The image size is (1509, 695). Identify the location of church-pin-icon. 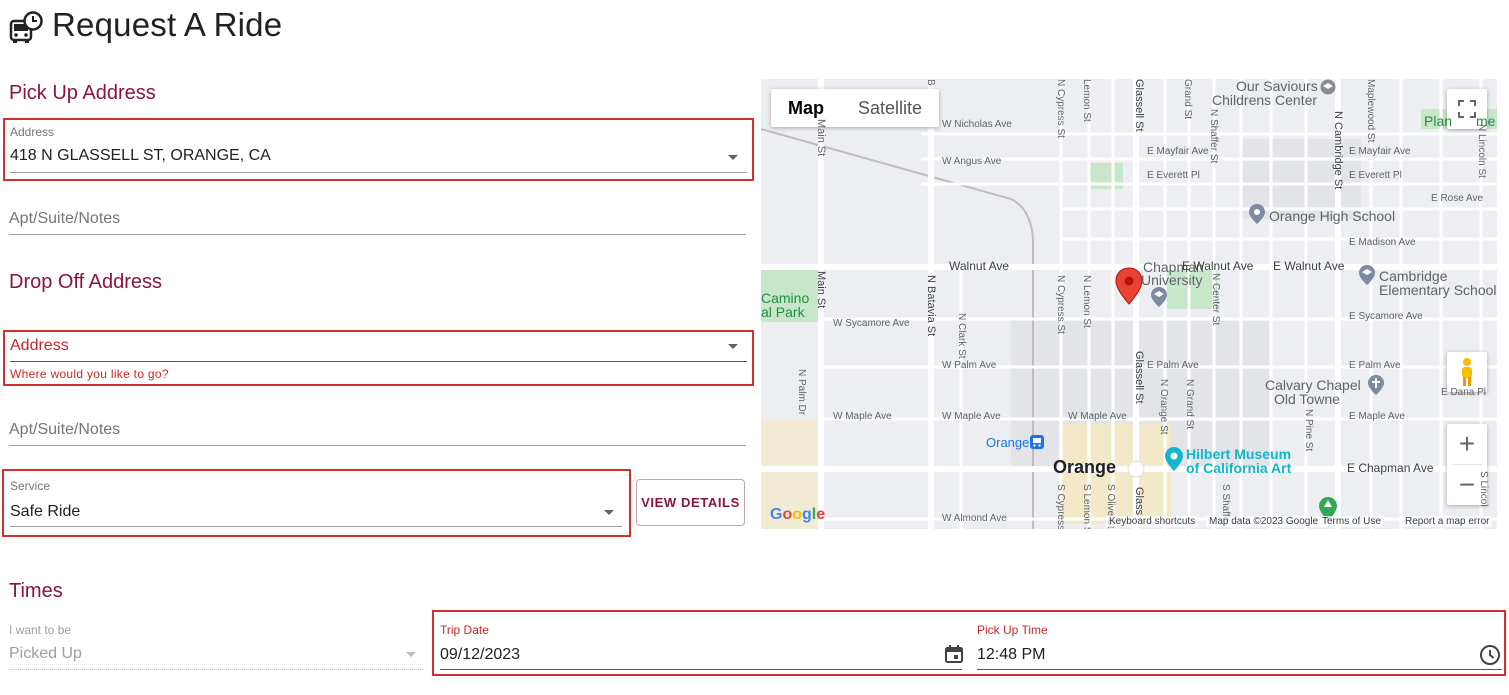
(1376, 385).